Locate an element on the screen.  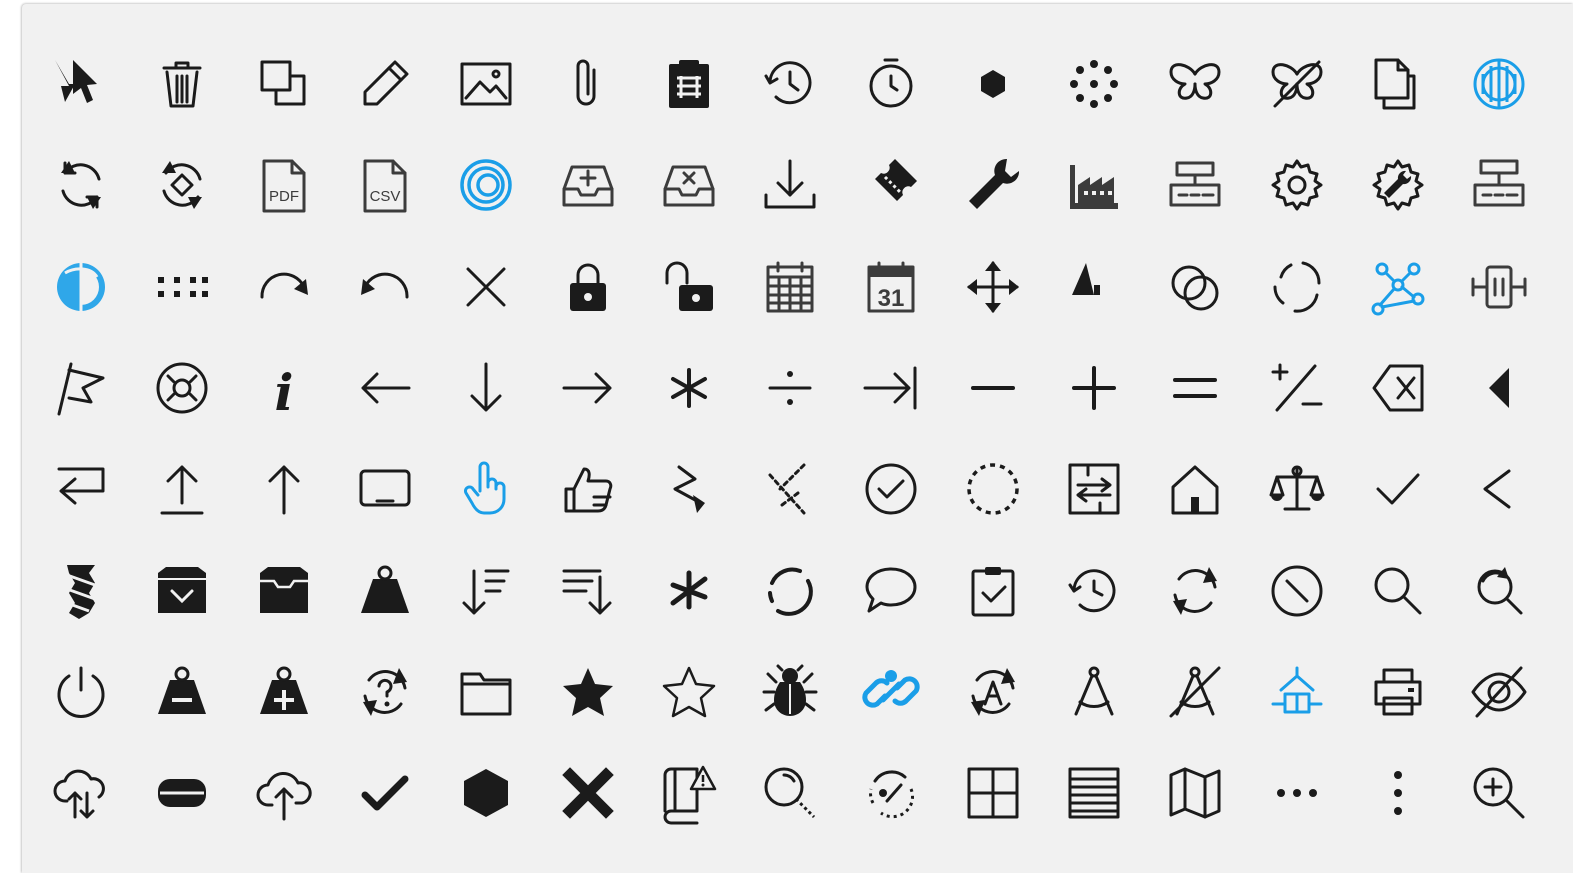
icon-tile-arrow-down is located at coordinates (486, 388).